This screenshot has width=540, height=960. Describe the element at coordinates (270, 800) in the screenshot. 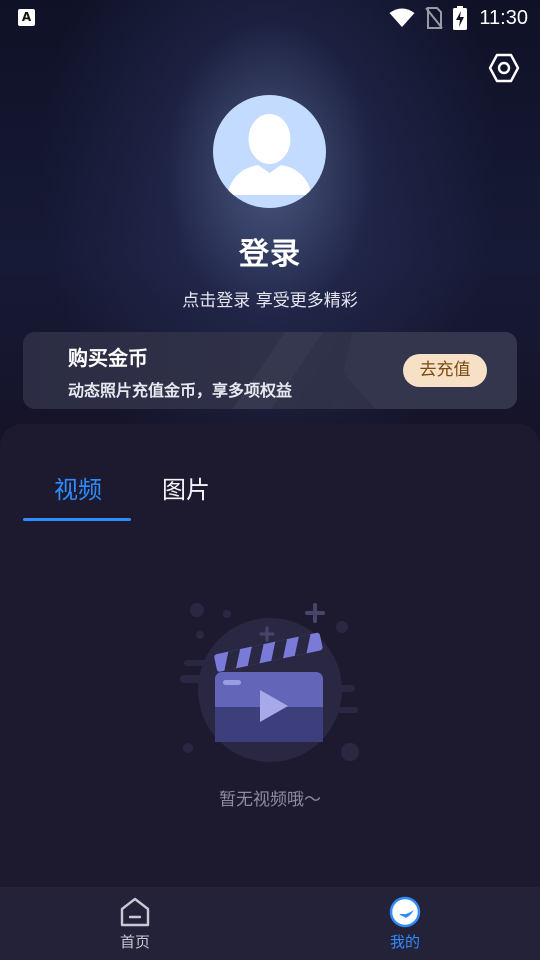

I see `empty-state-text: 暂无视频哦～` at that location.